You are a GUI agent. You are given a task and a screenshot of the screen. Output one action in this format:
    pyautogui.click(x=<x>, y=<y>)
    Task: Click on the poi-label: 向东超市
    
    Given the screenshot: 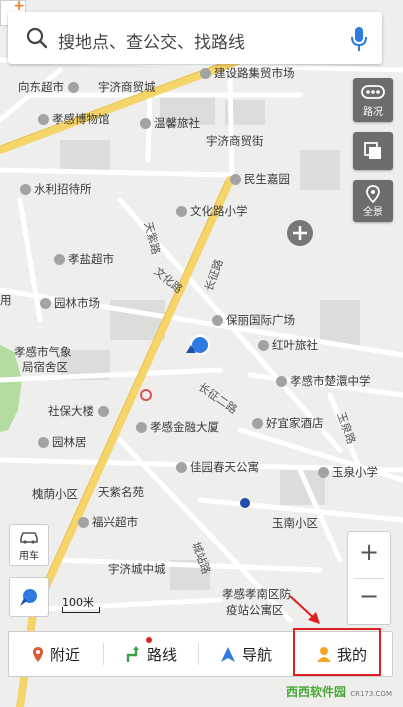 What is the action you would take?
    pyautogui.click(x=50, y=87)
    